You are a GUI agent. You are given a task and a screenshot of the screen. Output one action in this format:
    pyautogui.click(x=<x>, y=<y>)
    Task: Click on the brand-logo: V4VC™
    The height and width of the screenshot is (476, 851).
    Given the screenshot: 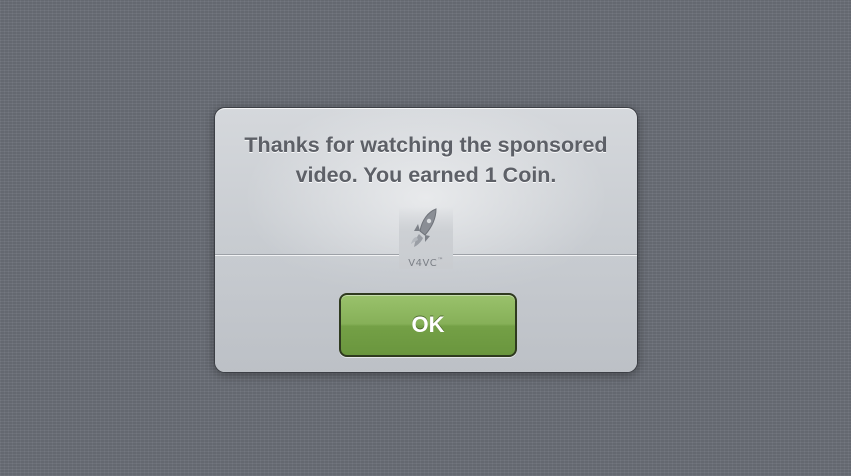 What is the action you would take?
    pyautogui.click(x=426, y=238)
    